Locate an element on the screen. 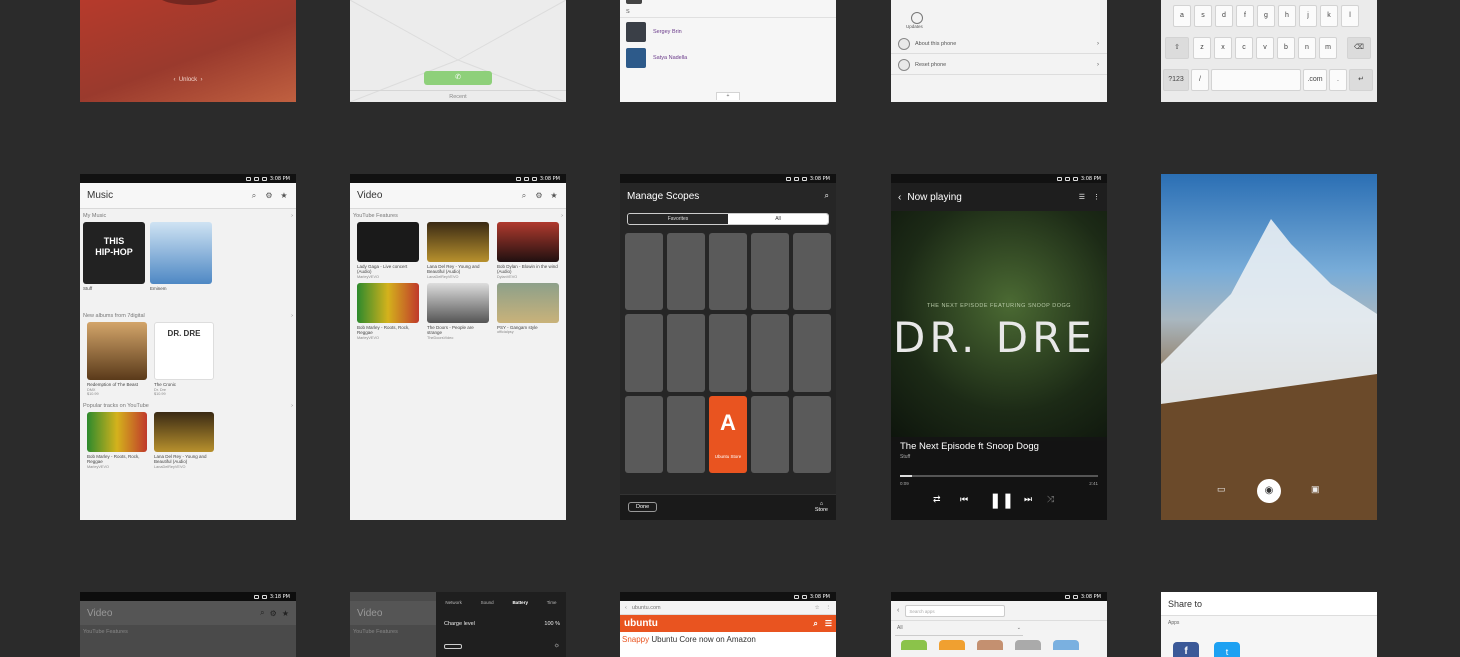 This screenshot has width=1460, height=657. shift-key: ⇧ is located at coordinates (1177, 48).